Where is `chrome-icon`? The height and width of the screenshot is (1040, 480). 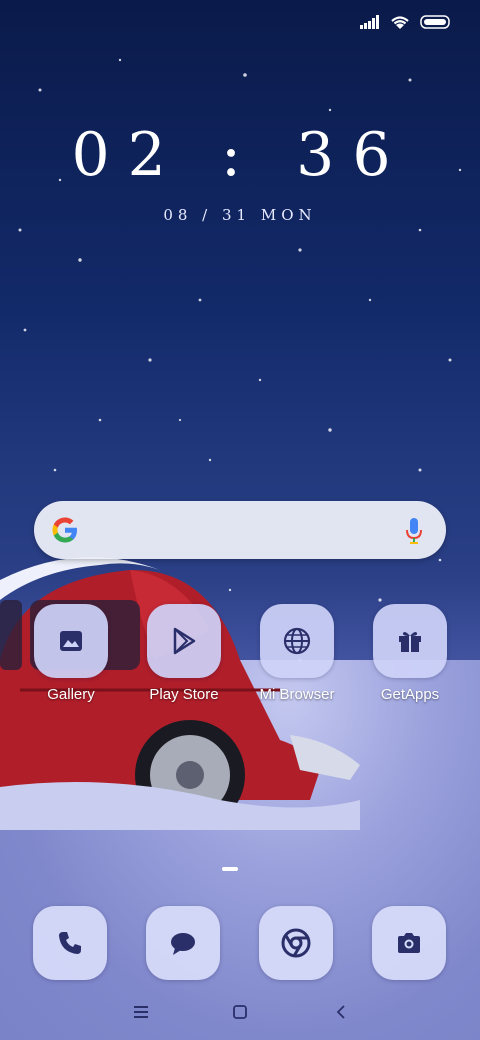 chrome-icon is located at coordinates (296, 943).